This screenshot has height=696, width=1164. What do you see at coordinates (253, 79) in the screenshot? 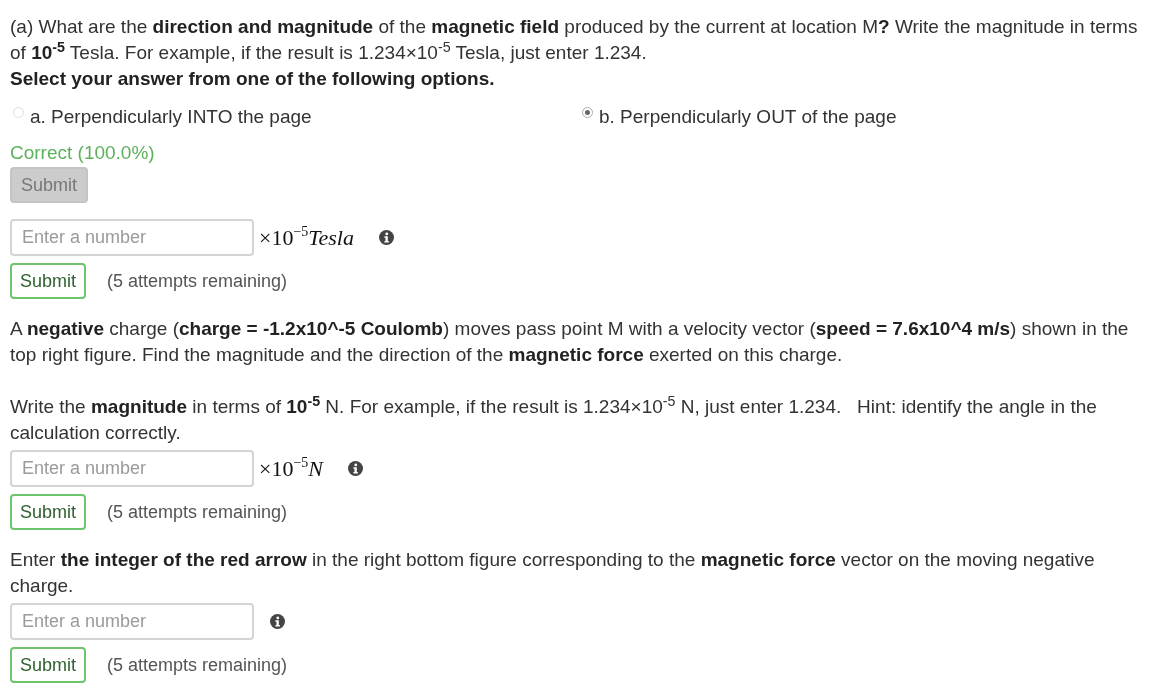
I see `instruction-text: Select your answer from one of the following options.` at bounding box center [253, 79].